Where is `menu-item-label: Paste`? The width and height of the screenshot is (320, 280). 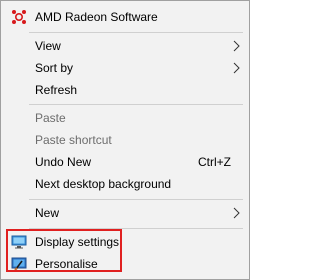 menu-item-label: Paste is located at coordinates (50, 118).